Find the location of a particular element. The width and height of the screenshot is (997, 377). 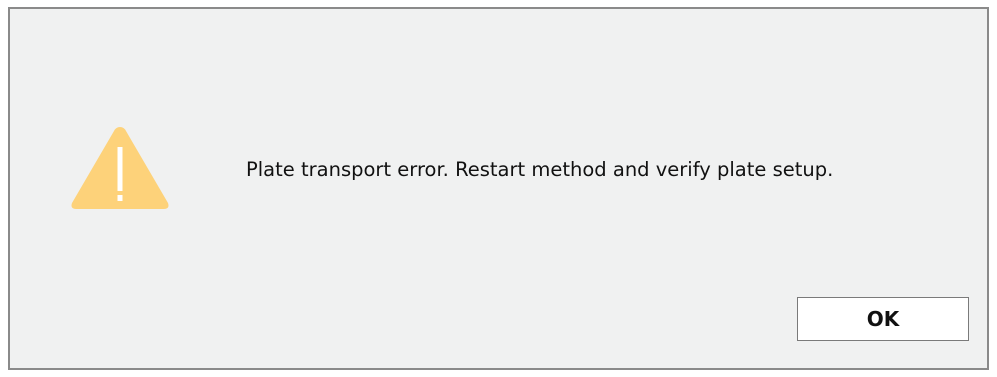

warning-icon is located at coordinates (120, 167).